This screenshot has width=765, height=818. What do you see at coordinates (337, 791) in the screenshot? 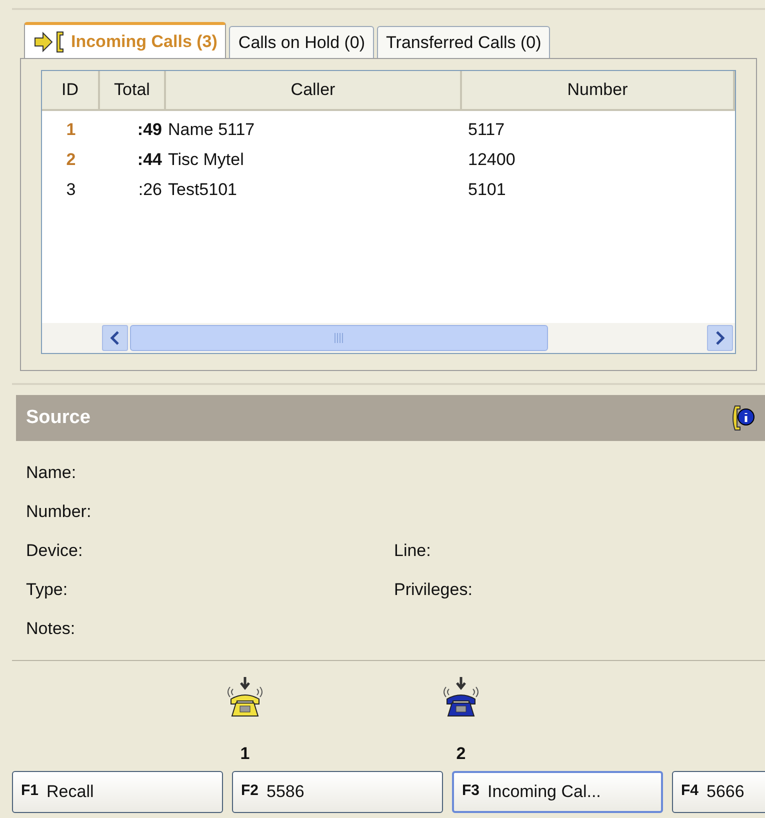
I see `function-key-button: F2 5586` at bounding box center [337, 791].